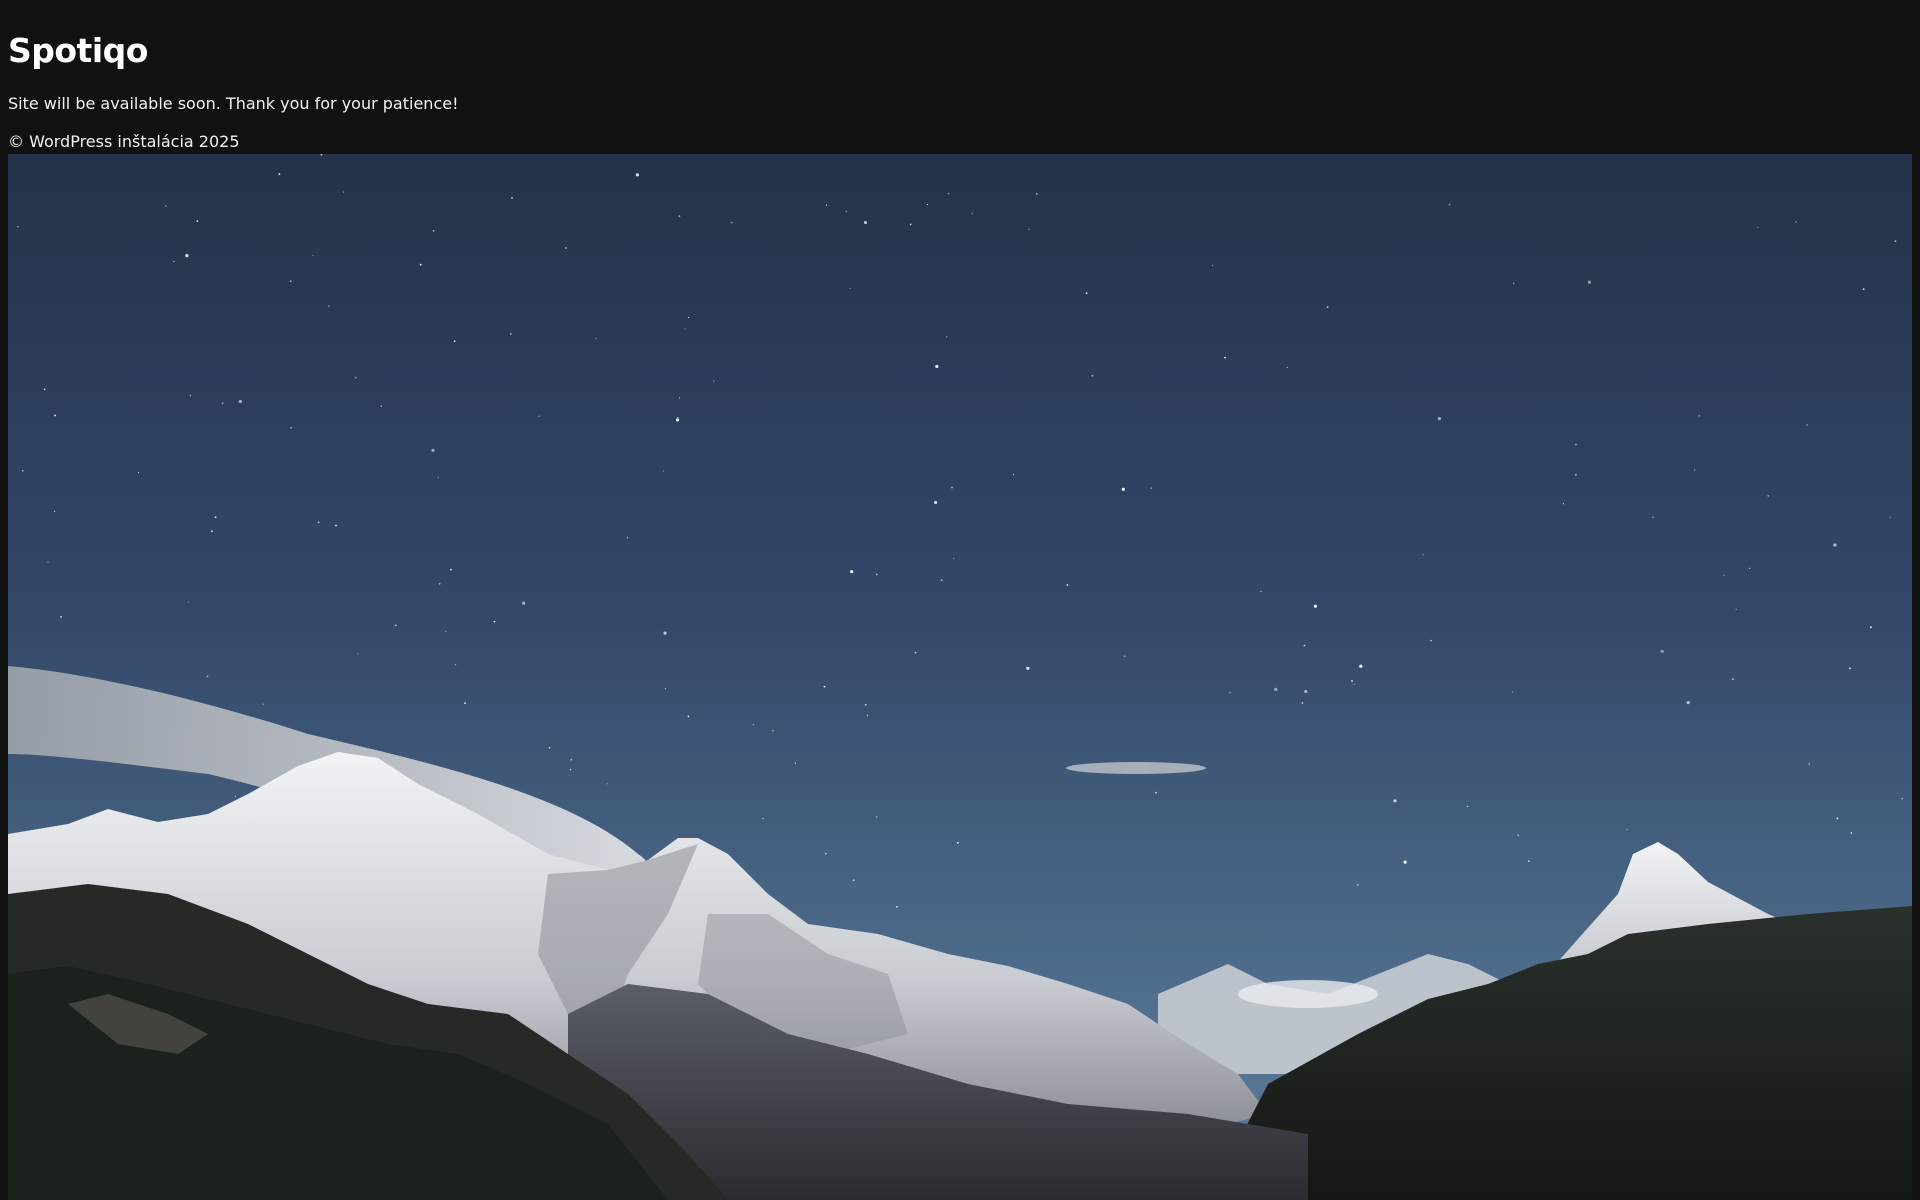 The image size is (1920, 1200). What do you see at coordinates (124, 141) in the screenshot?
I see `copyright-footer: © WordPress inštalácia 2025` at bounding box center [124, 141].